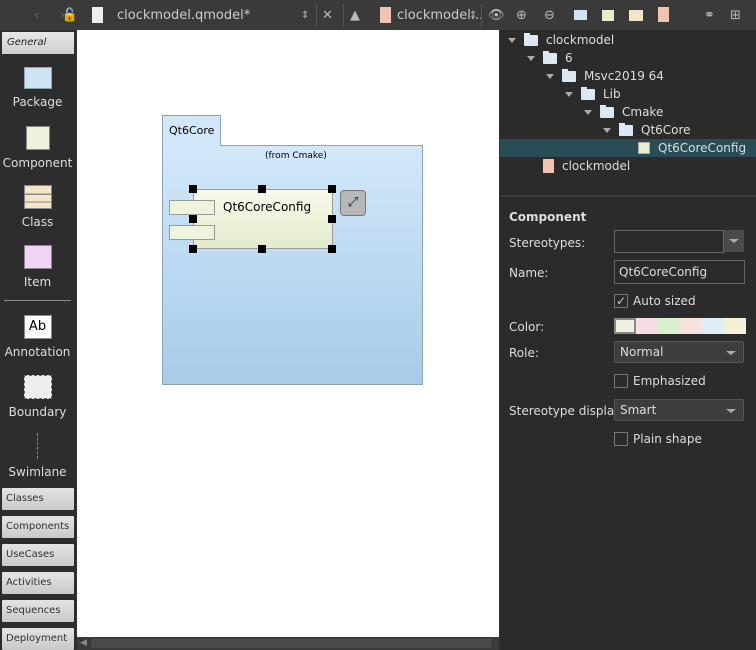  I want to click on tree-item-label: clockmodel, so click(596, 166).